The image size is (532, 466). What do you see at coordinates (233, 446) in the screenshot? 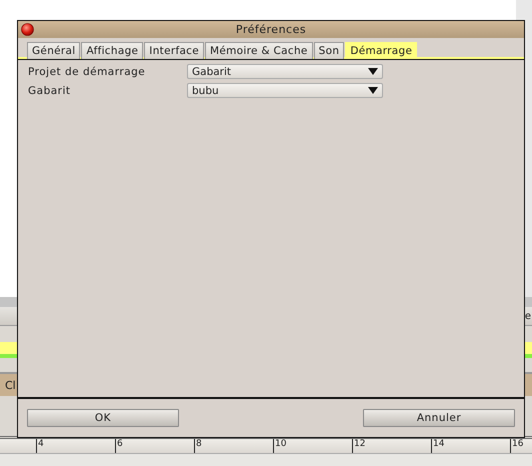
I see `ruler-label: 8` at bounding box center [233, 446].